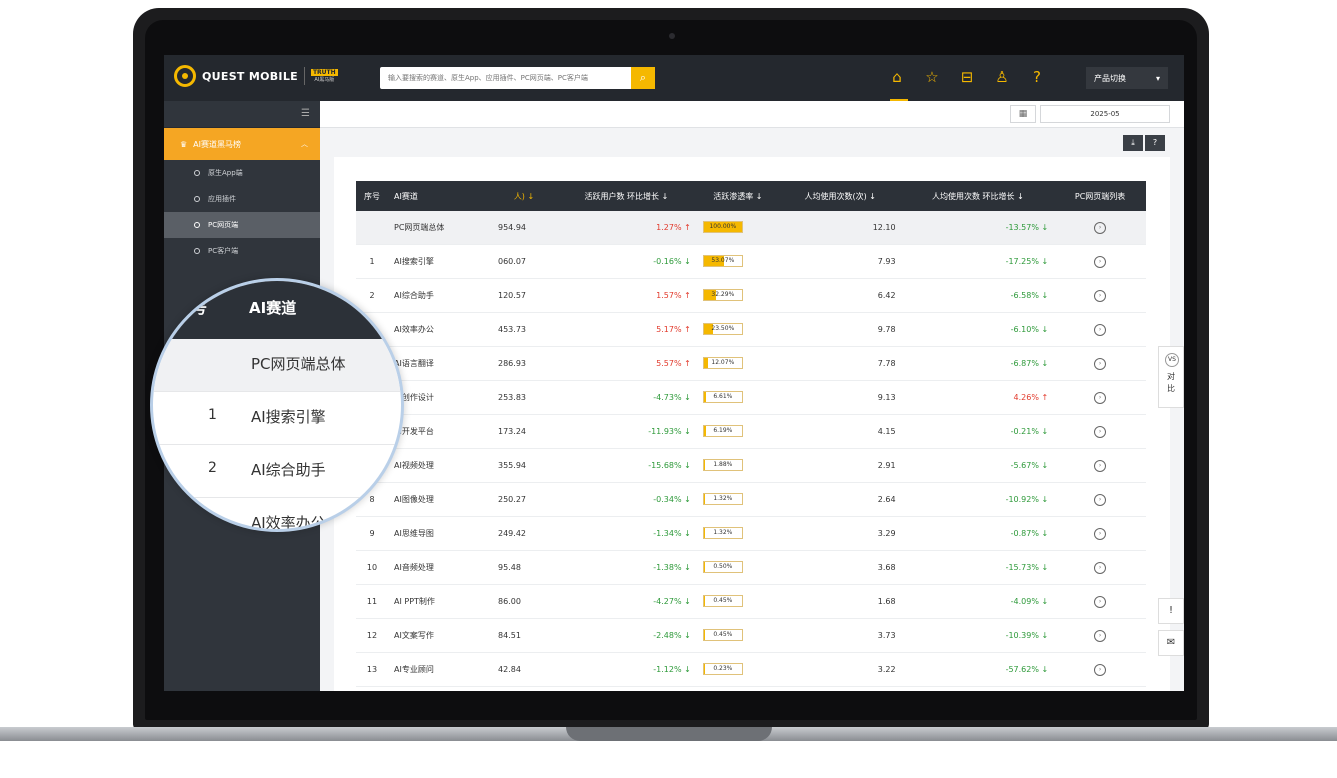 This screenshot has height=778, width=1337. What do you see at coordinates (687, 295) in the screenshot?
I see `growth-arrow-icon: ↑` at bounding box center [687, 295].